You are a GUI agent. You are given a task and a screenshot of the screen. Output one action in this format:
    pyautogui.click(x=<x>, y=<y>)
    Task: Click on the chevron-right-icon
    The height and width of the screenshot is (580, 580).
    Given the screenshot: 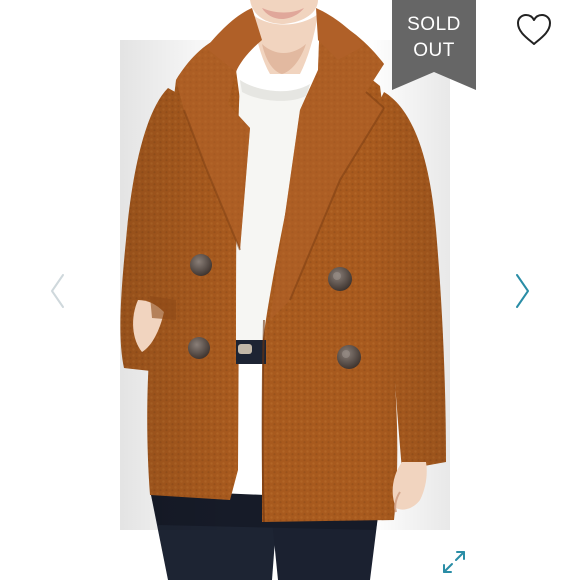 What is the action you would take?
    pyautogui.click(x=522, y=291)
    